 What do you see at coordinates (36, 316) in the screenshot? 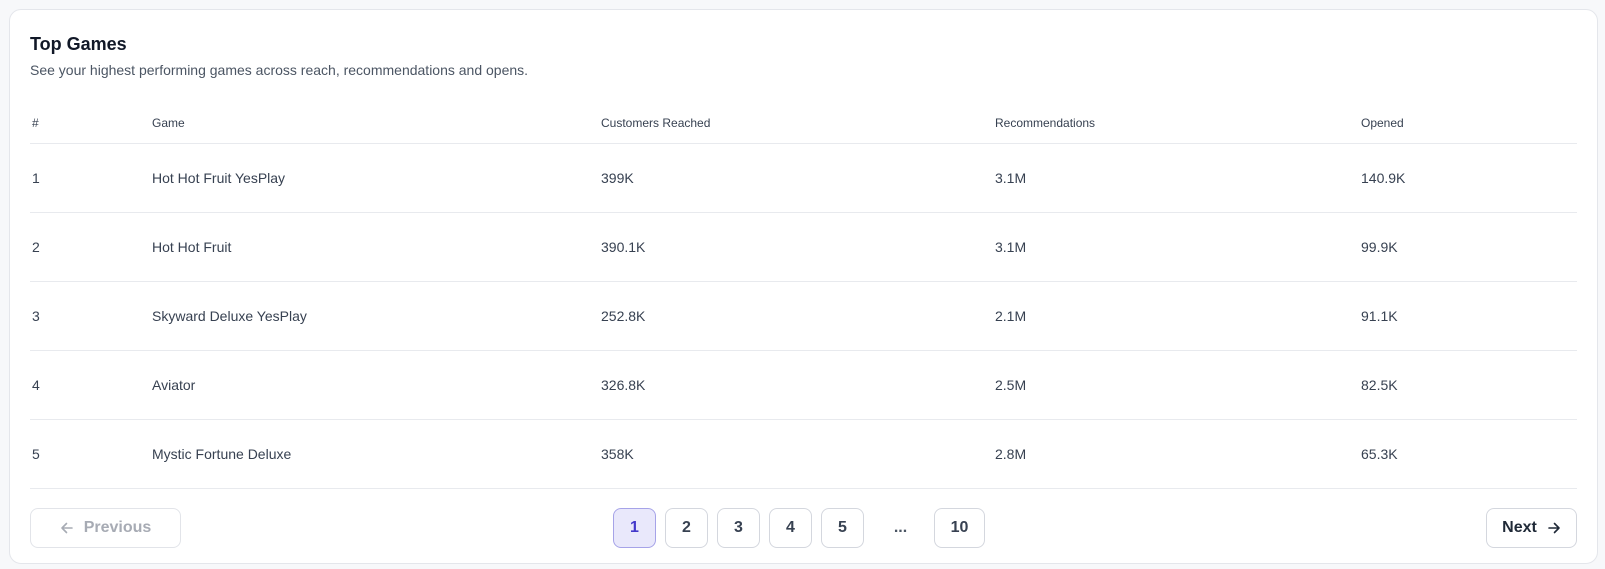
I see `rank-cell: 3` at bounding box center [36, 316].